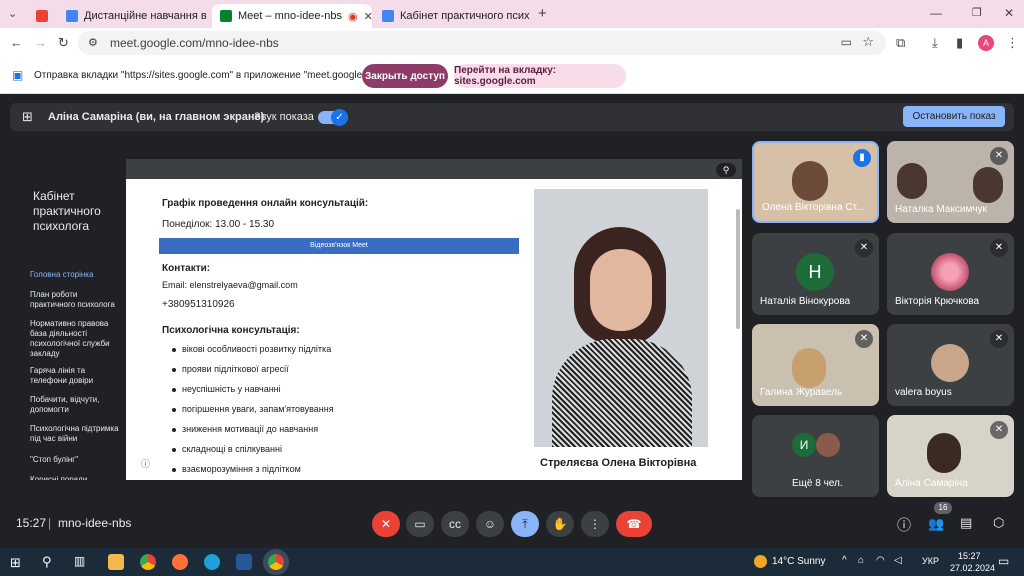 The image size is (1024, 576). I want to click on edge-icon, so click(212, 562).